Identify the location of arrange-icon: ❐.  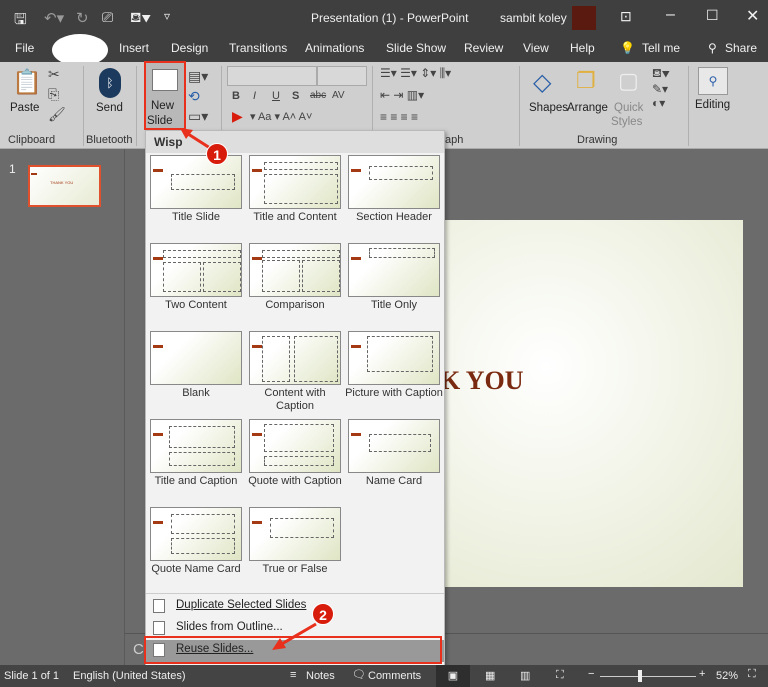
(586, 81).